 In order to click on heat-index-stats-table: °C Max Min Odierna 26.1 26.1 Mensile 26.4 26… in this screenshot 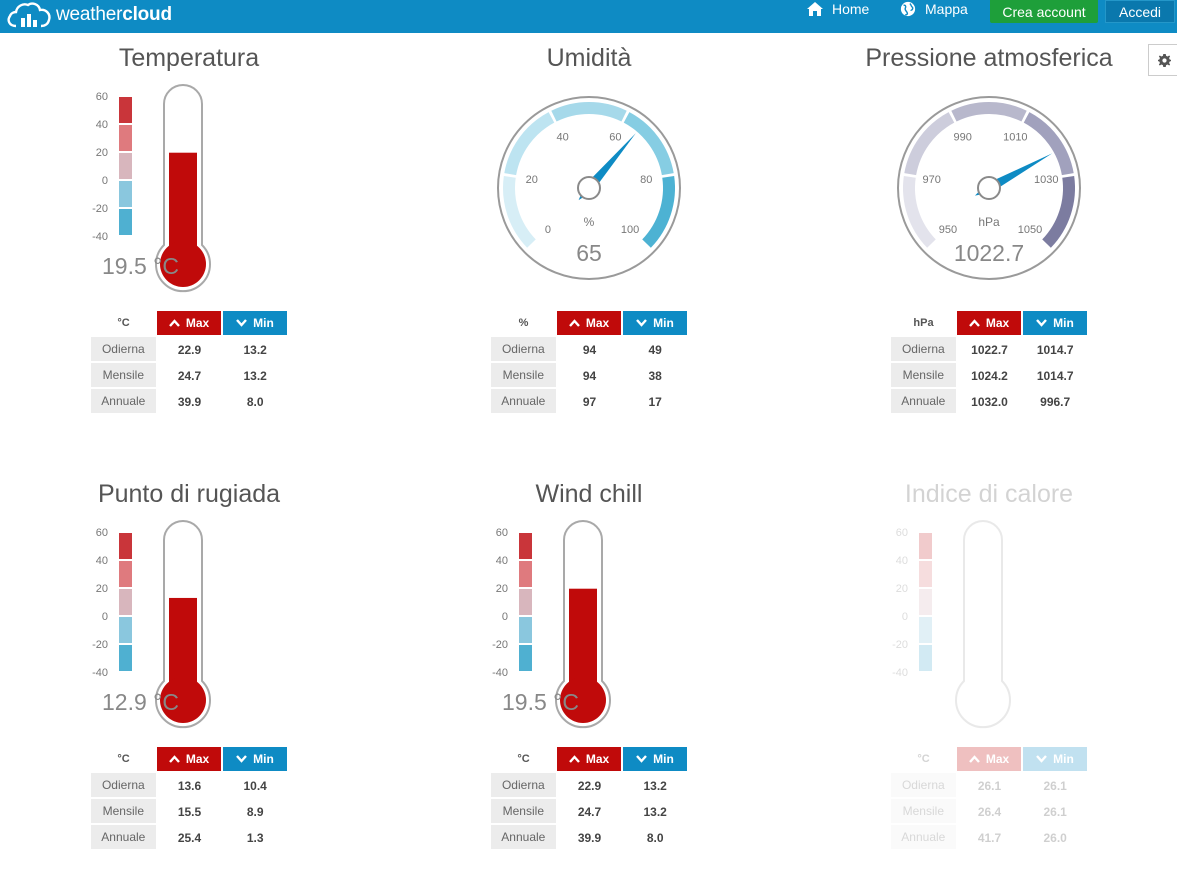, I will do `click(989, 799)`.